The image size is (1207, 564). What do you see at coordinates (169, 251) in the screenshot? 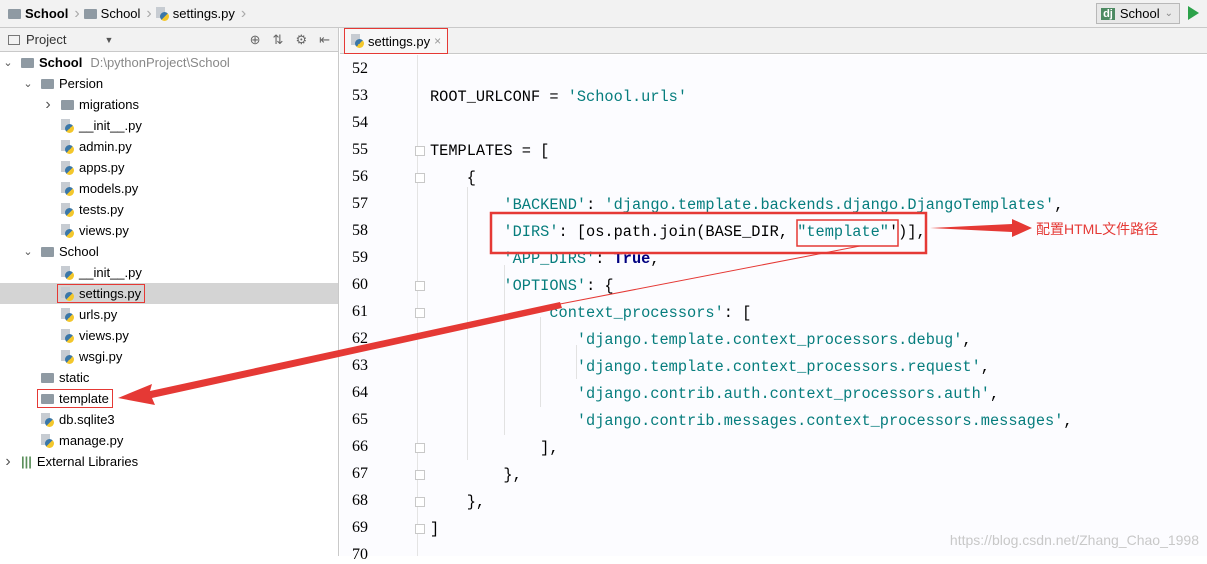
I see `tree-item: ⌄ School` at bounding box center [169, 251].